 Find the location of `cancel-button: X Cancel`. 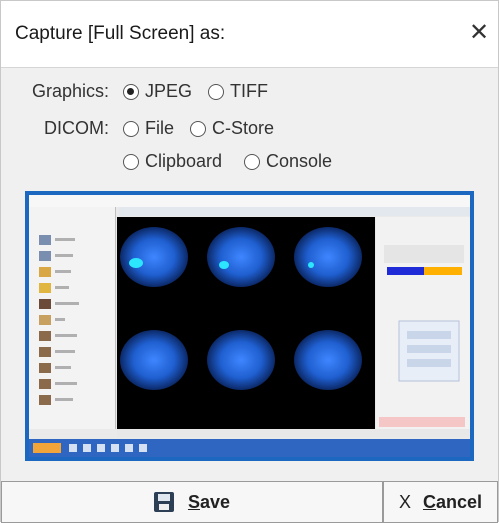

cancel-button: X Cancel is located at coordinates (440, 502).